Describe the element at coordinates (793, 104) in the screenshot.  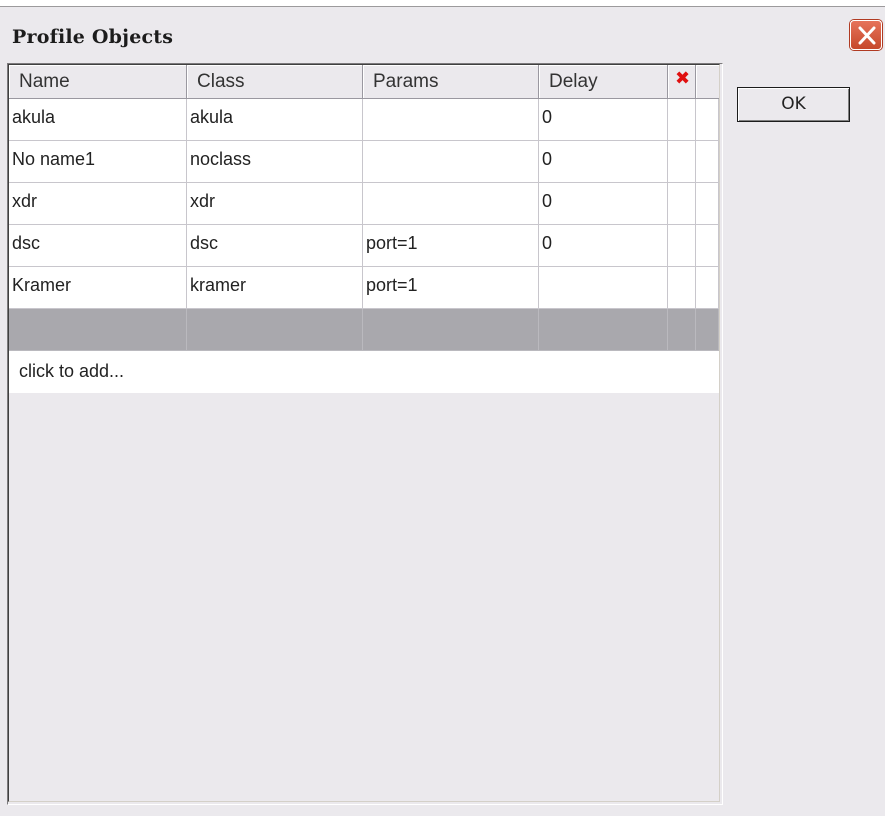
I see `ok-button: OK` at that location.